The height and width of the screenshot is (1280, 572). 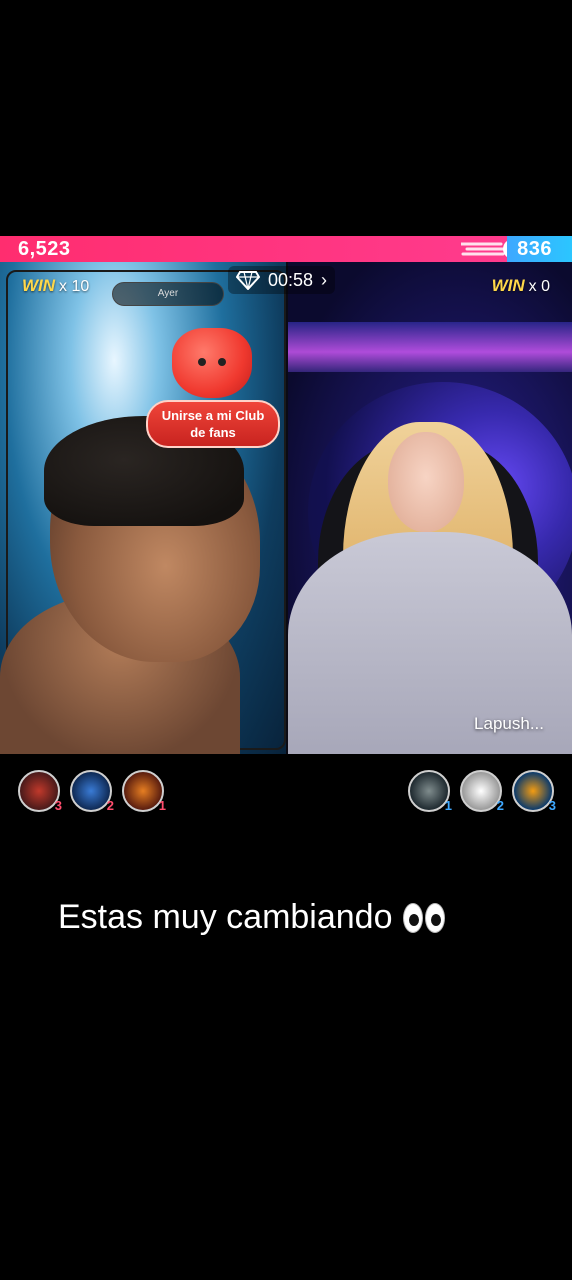 I want to click on left-win-streak: WIN x 10, so click(x=55, y=286).